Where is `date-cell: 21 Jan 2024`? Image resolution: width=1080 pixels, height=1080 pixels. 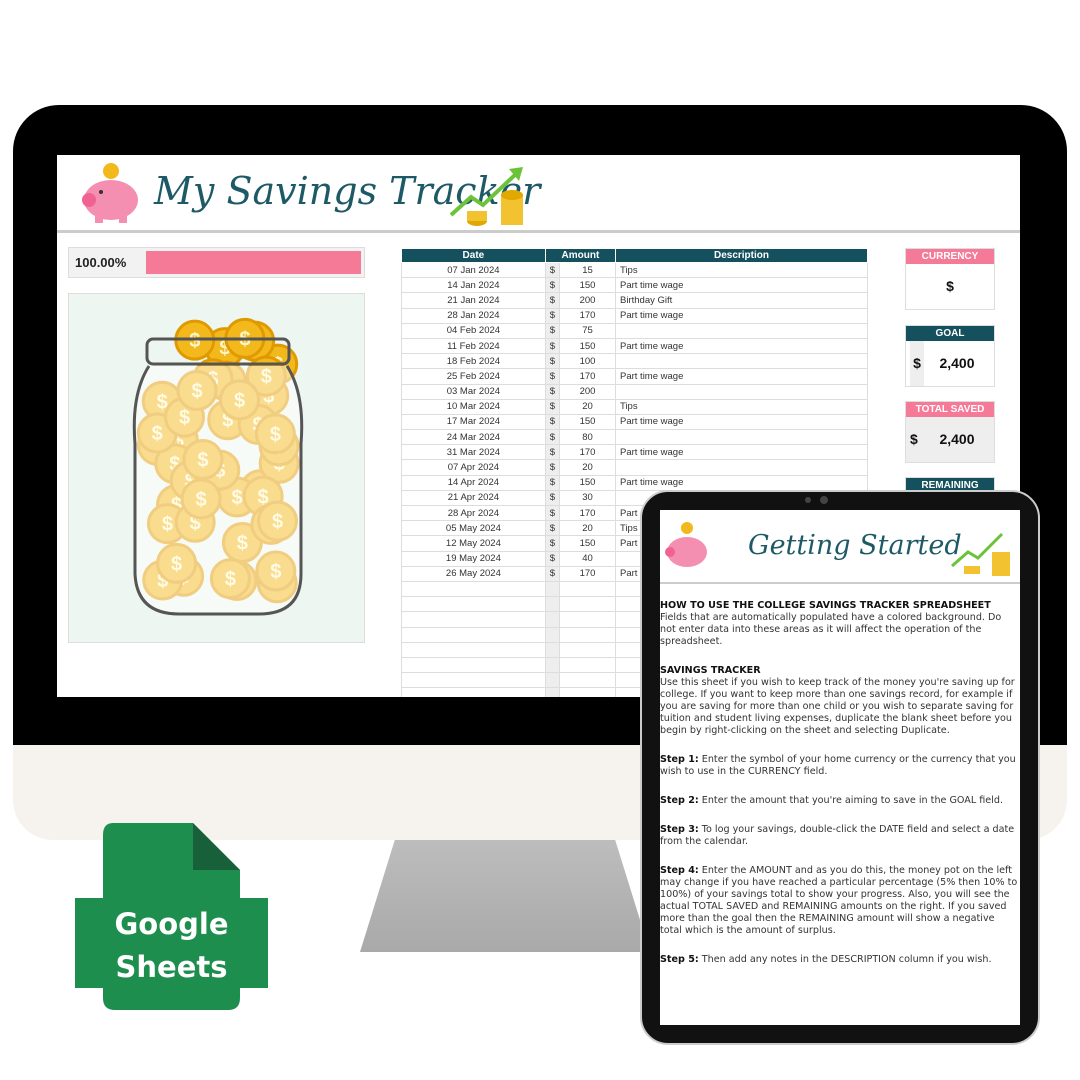 date-cell: 21 Jan 2024 is located at coordinates (473, 300).